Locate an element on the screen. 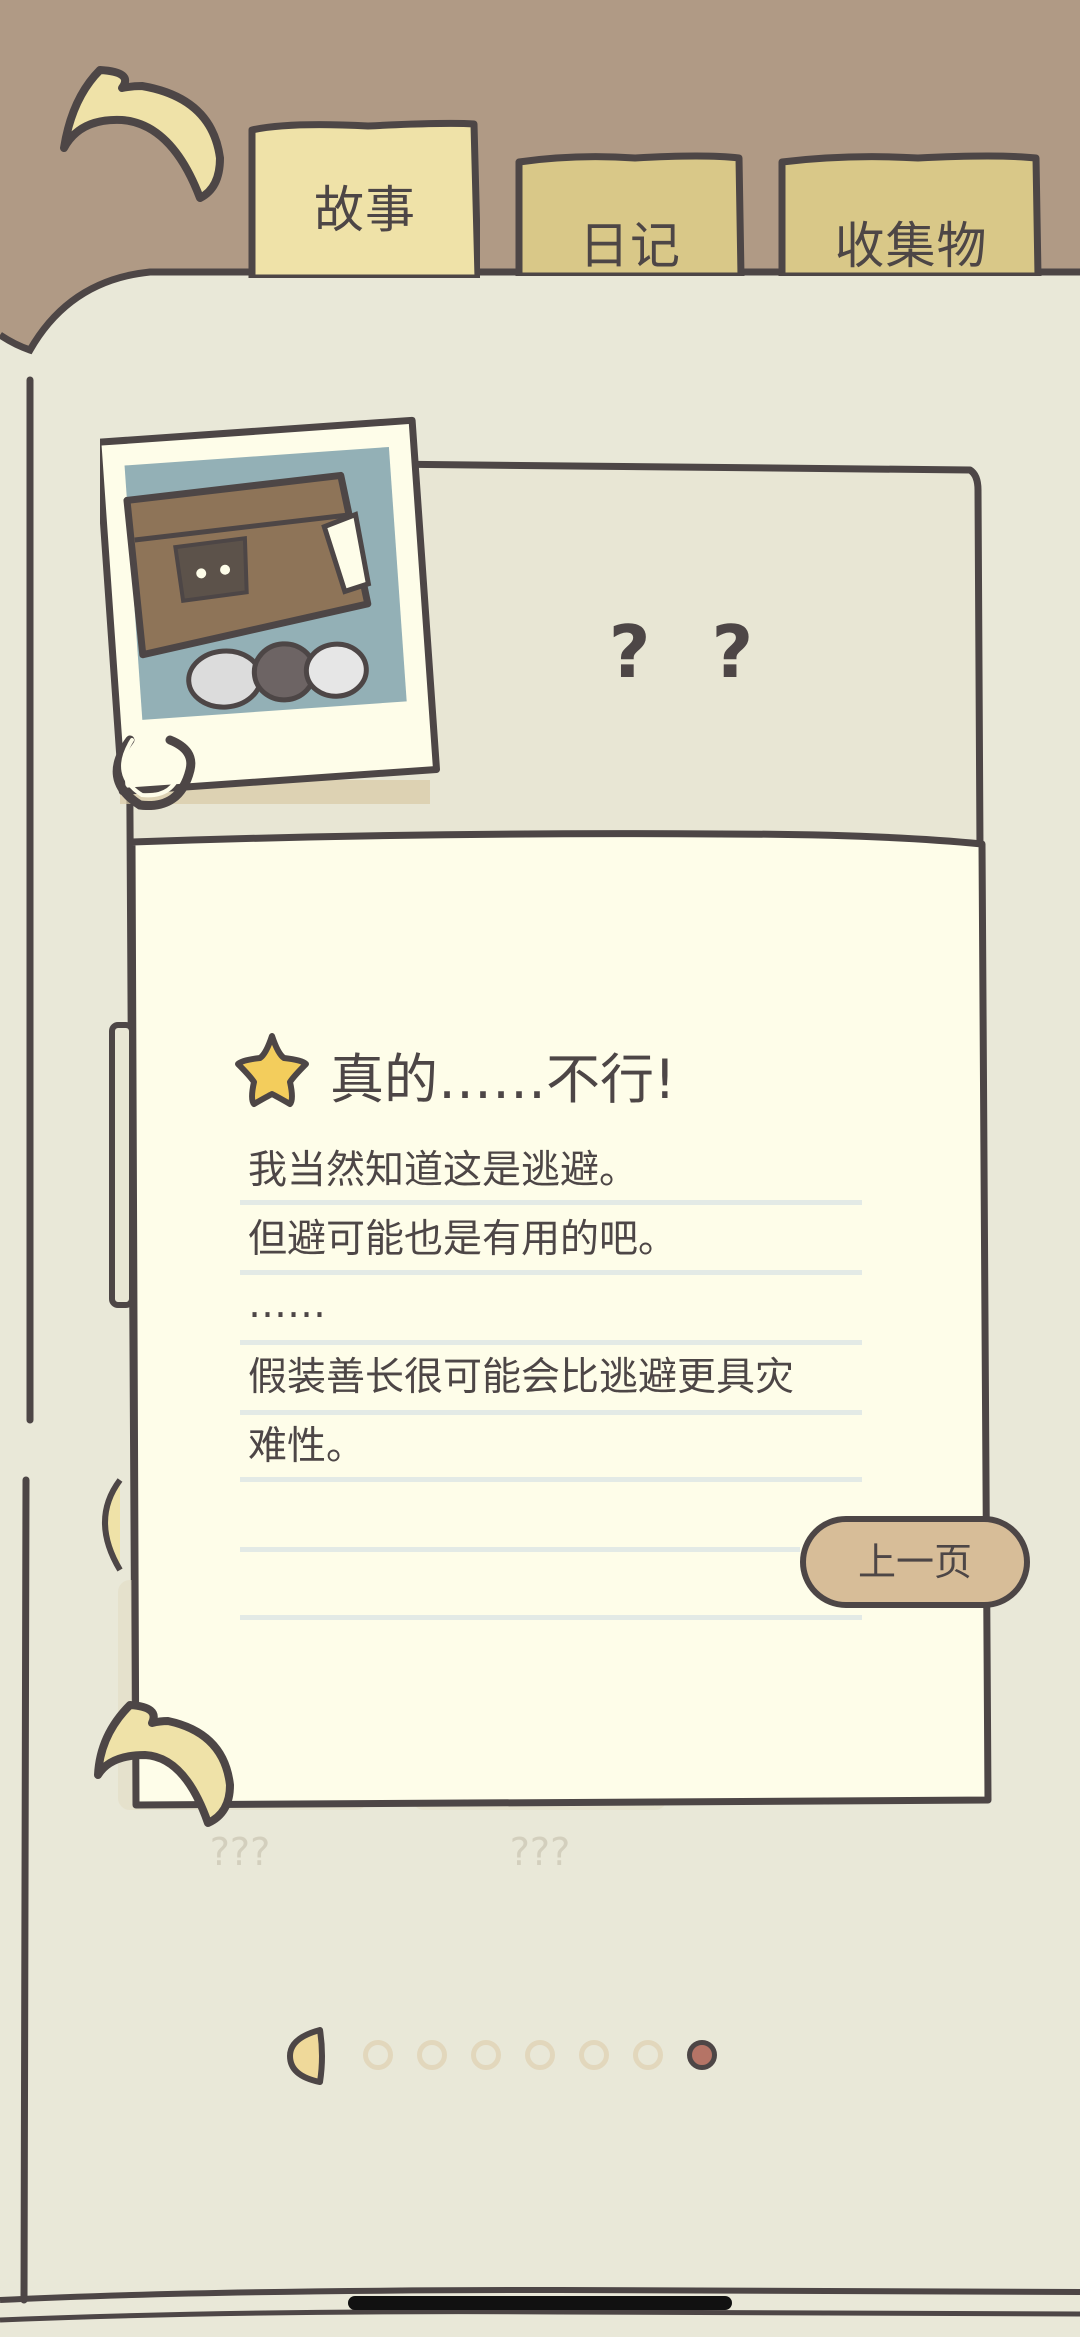  back-arrow-icon is located at coordinates (144, 143).